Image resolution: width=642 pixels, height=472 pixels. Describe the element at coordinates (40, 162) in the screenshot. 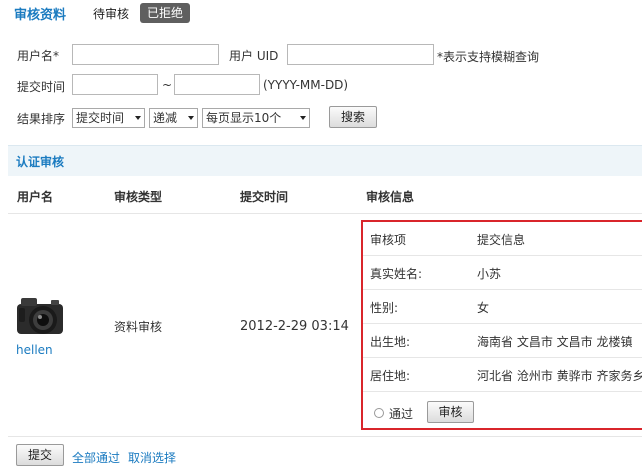

I see `section-title: 认证审核` at that location.